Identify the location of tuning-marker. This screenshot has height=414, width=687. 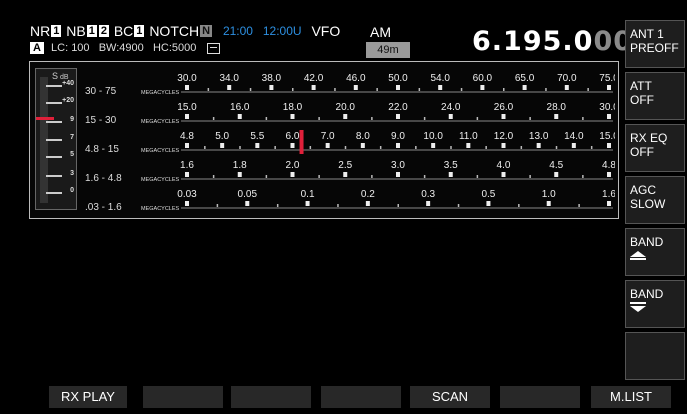
(301, 142).